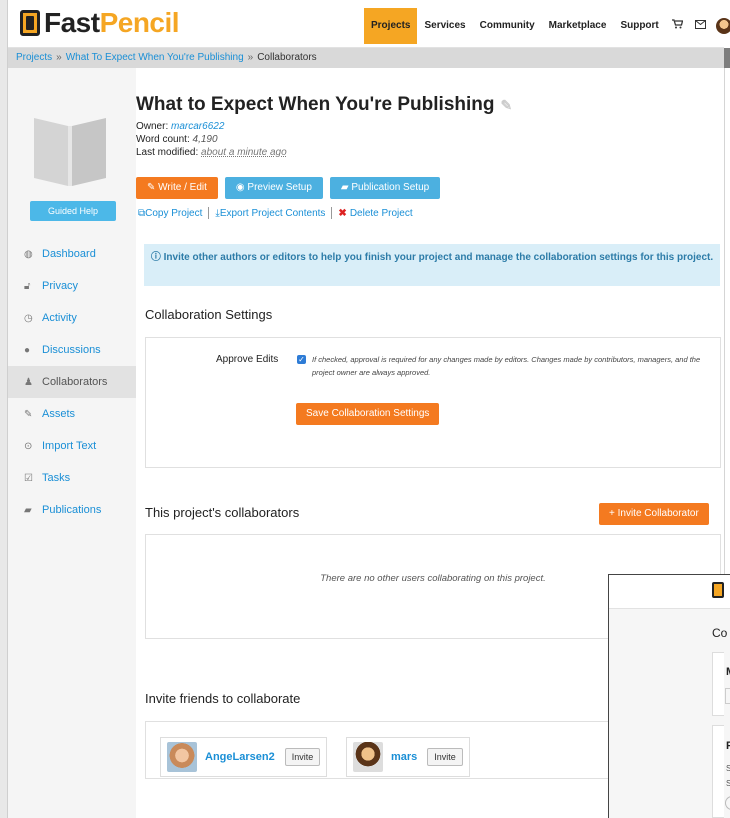 This screenshot has width=730, height=818. What do you see at coordinates (72, 478) in the screenshot?
I see `sidebar-item-tasks: ☑ Tasks` at bounding box center [72, 478].